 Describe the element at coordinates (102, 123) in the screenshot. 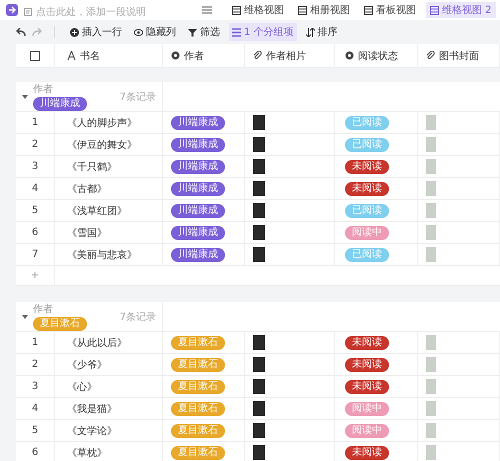

I see `book-title: 《人的脚步声》` at that location.